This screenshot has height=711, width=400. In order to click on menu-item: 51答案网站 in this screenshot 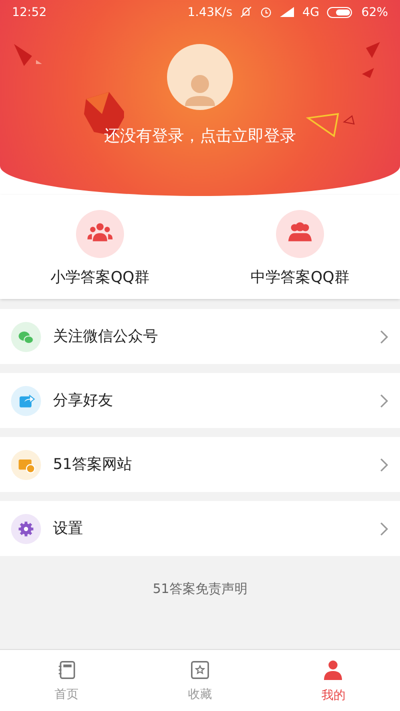, I will do `click(200, 464)`.